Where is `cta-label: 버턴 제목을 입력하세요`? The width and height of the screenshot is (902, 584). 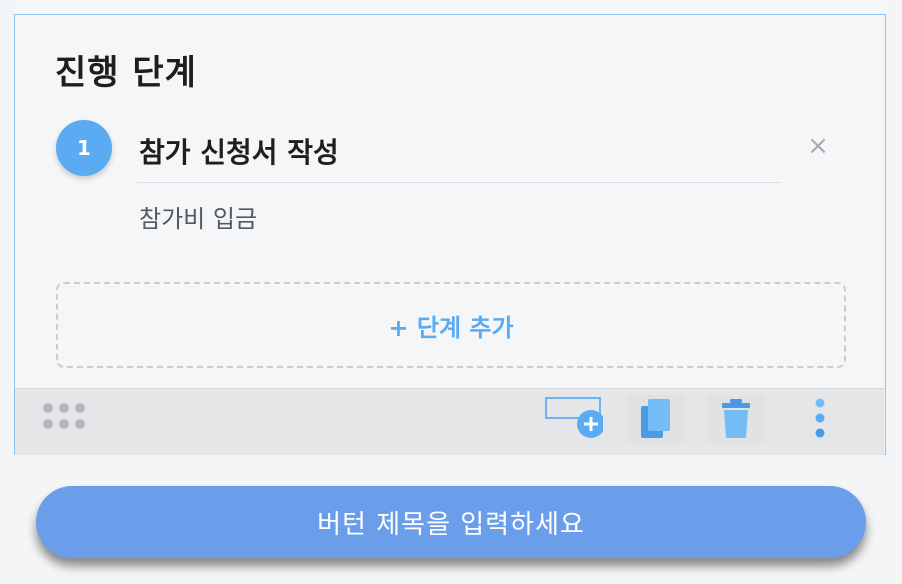
cta-label: 버턴 제목을 입력하세요 is located at coordinates (451, 524).